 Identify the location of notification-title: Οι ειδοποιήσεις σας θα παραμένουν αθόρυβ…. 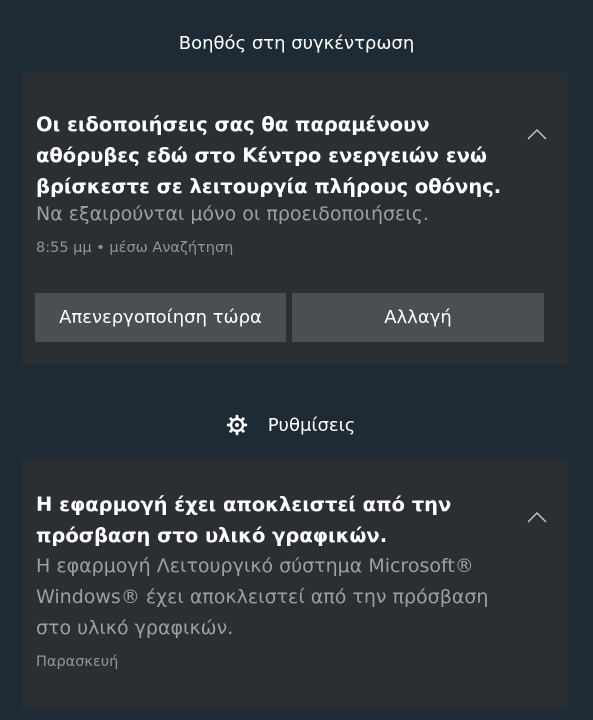
(269, 155).